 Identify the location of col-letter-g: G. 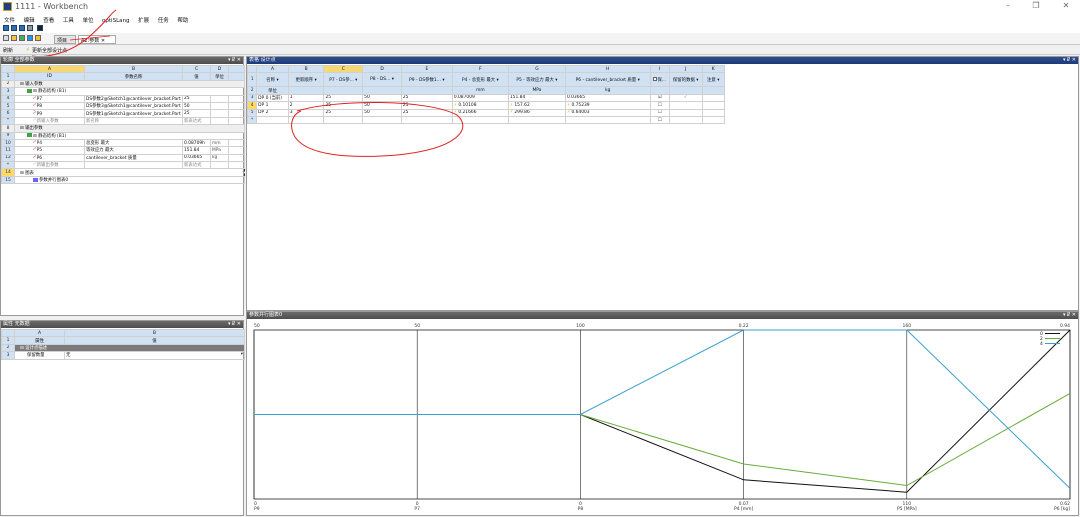
(536, 69).